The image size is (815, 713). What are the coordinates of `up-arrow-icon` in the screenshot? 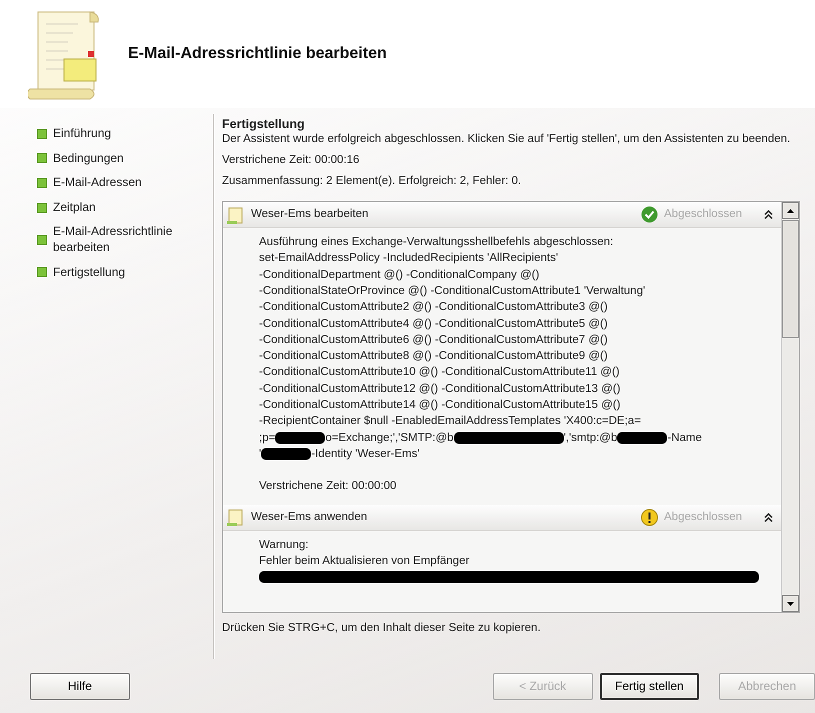 It's located at (790, 210).